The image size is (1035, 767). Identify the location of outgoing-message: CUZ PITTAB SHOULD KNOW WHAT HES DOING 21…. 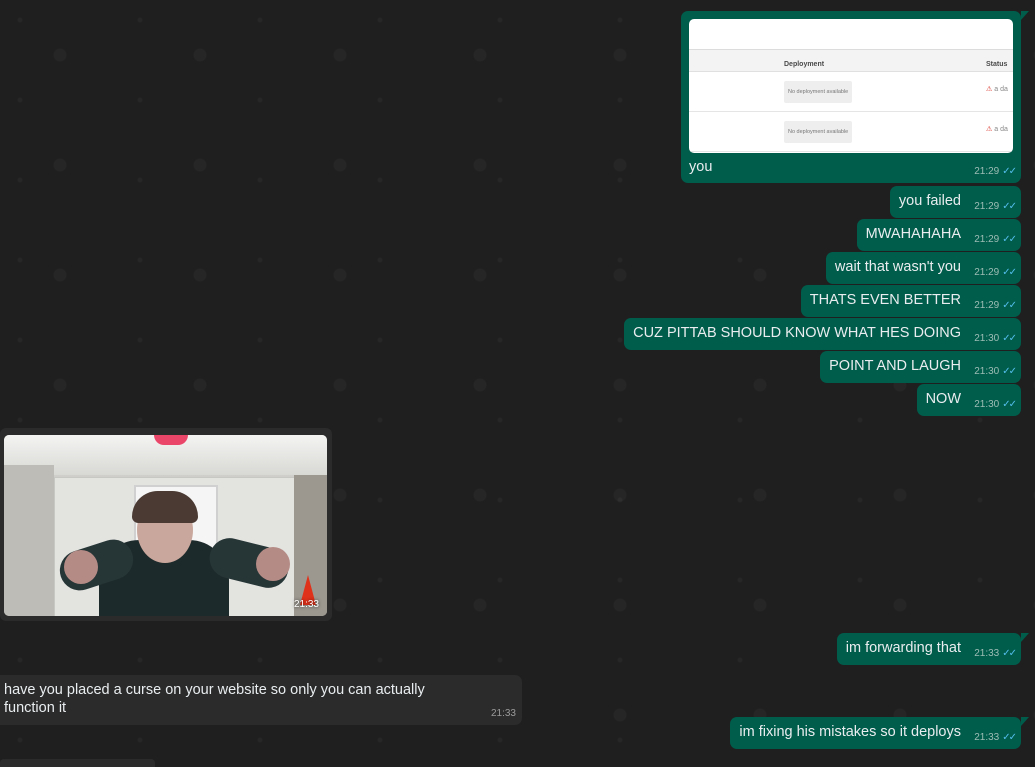
(822, 334).